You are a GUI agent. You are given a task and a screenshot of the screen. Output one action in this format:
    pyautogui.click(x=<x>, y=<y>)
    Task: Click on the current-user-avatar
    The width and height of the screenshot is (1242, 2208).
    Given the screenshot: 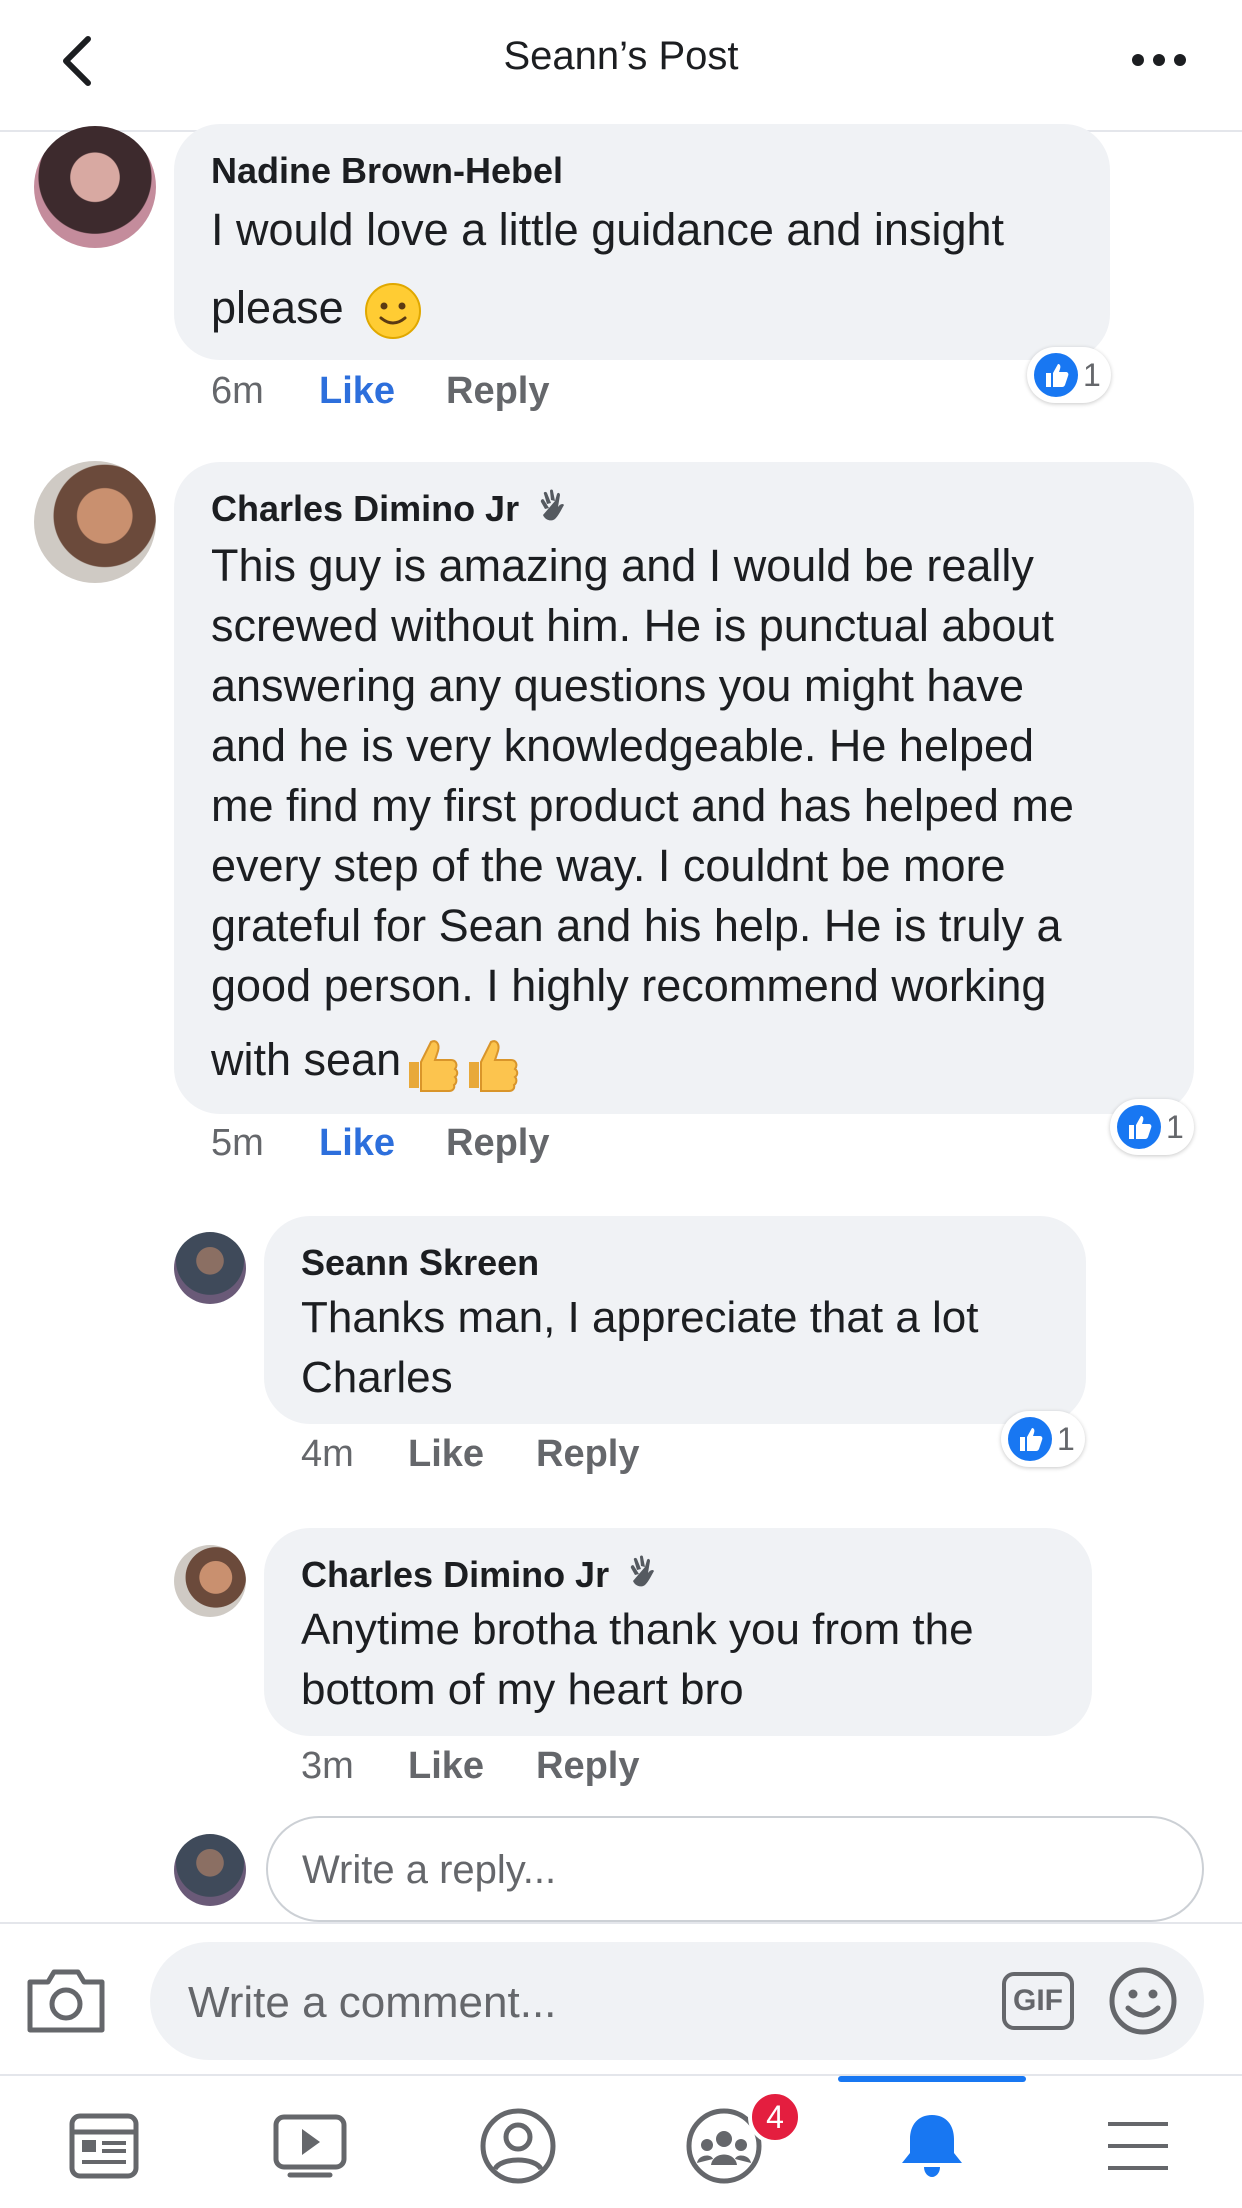 What is the action you would take?
    pyautogui.click(x=210, y=1870)
    